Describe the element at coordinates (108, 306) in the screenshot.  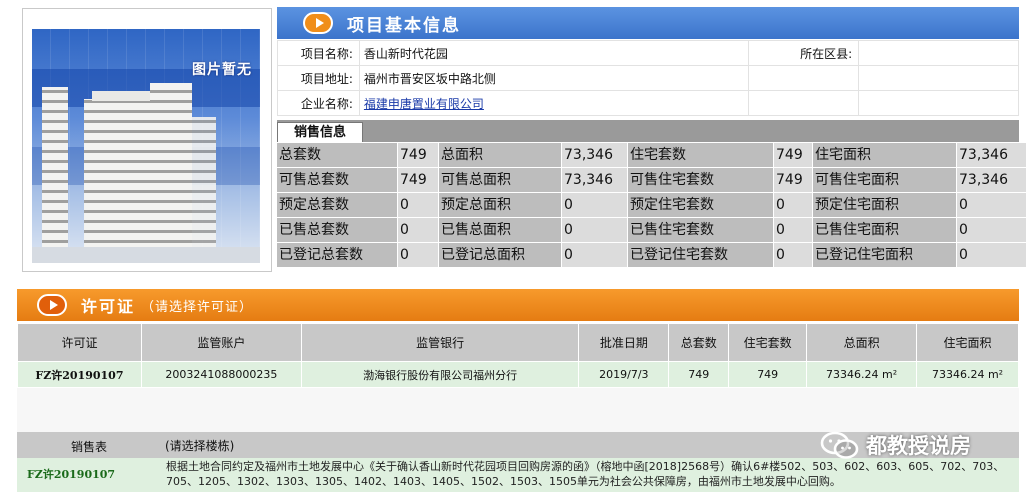
I see `permit-title: 许可证` at that location.